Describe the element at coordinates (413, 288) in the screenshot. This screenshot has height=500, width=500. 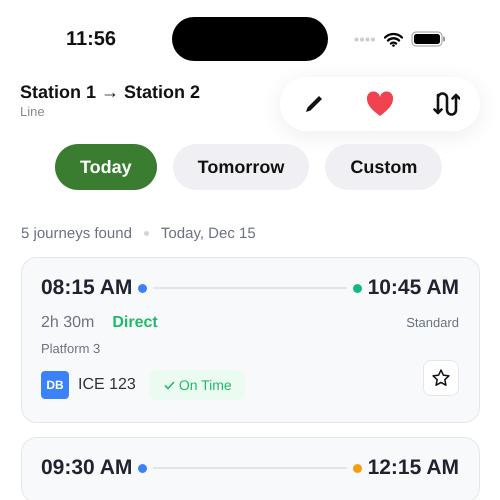
I see `arrival-time: 10:45 AM` at that location.